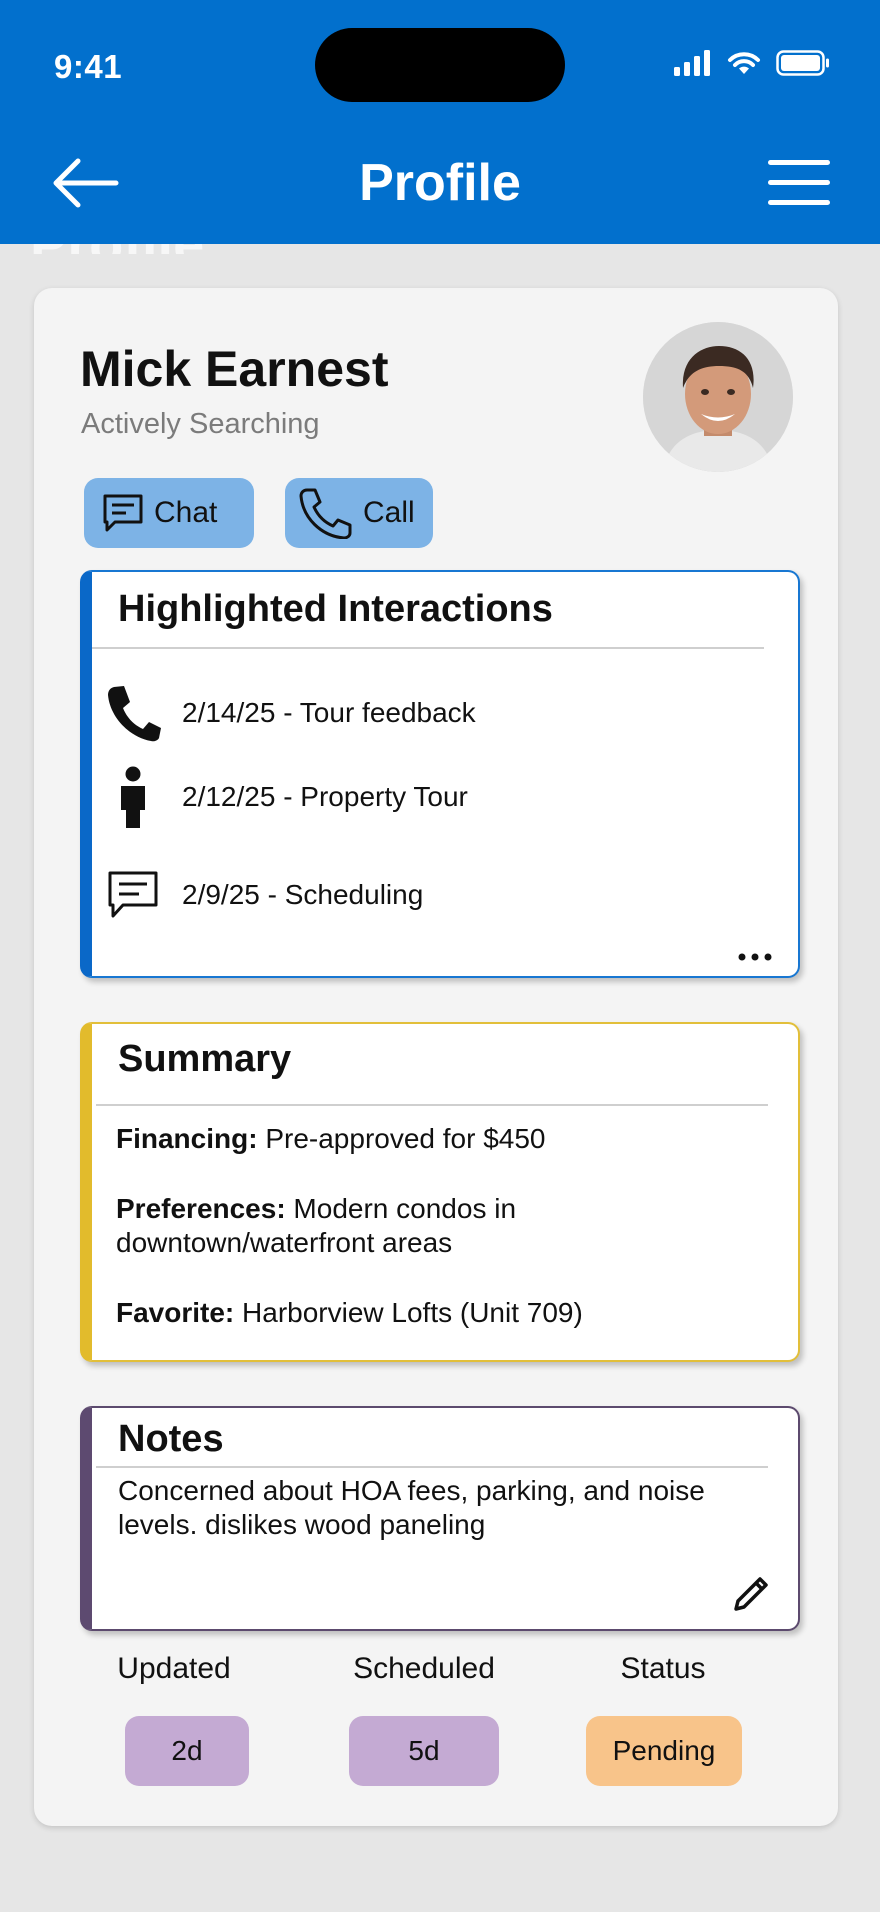 This screenshot has height=1912, width=880. Describe the element at coordinates (200, 424) in the screenshot. I see `contact-status: Actively Searching` at that location.